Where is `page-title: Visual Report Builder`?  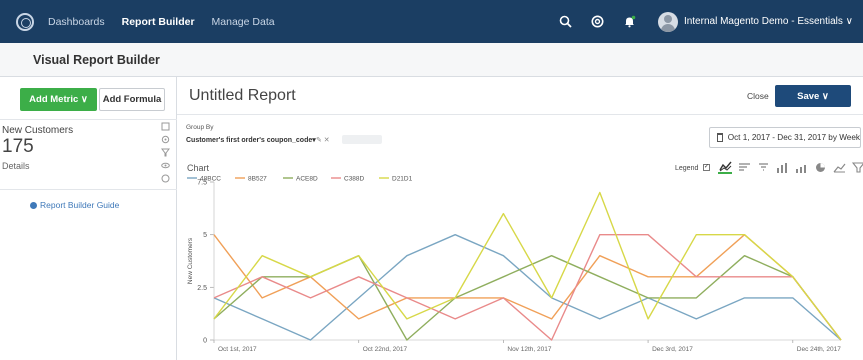 page-title: Visual Report Builder is located at coordinates (96, 60).